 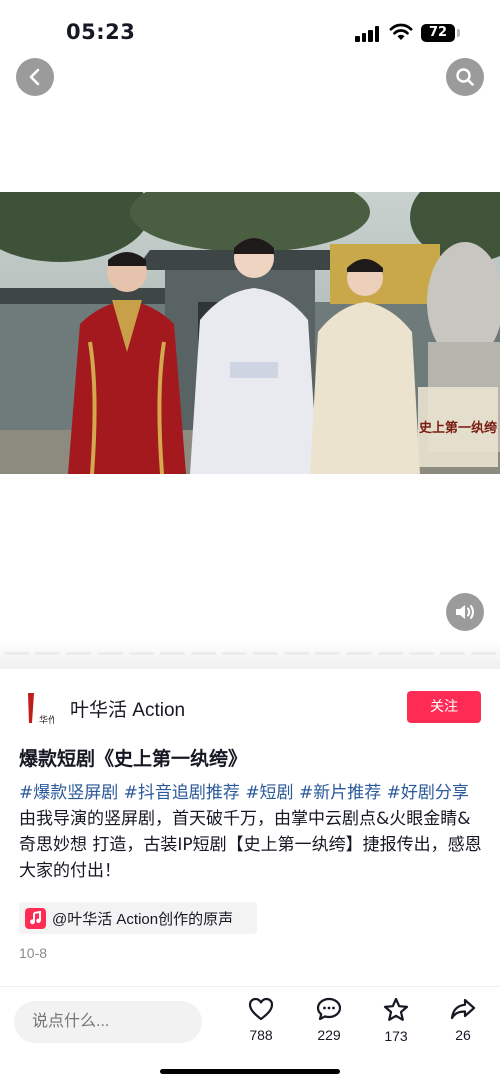 I want to click on comment-input, so click(x=108, y=1022).